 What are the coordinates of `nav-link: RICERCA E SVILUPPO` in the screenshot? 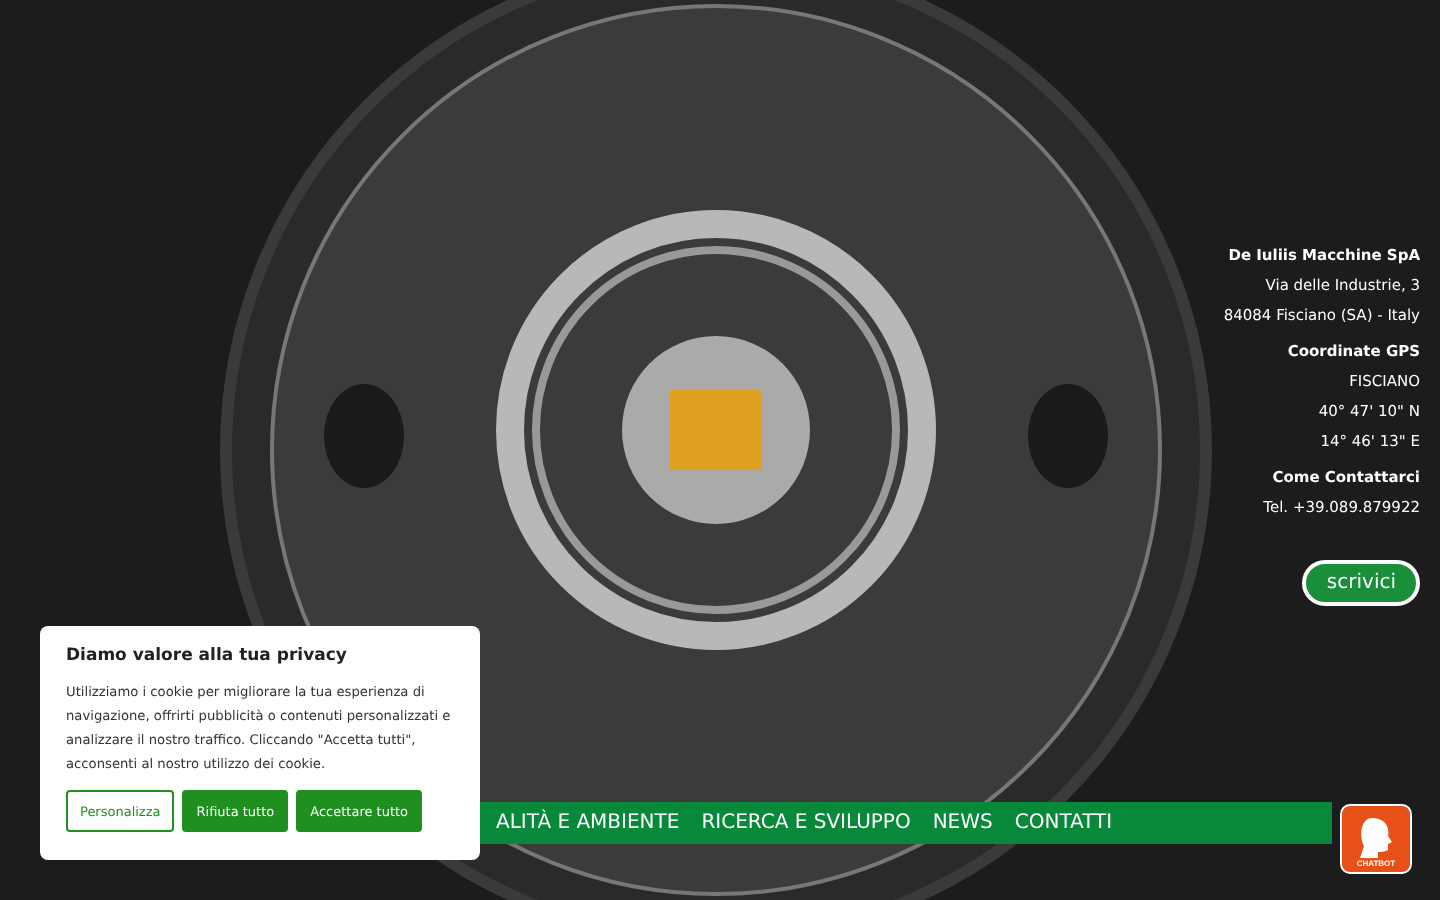 It's located at (806, 823).